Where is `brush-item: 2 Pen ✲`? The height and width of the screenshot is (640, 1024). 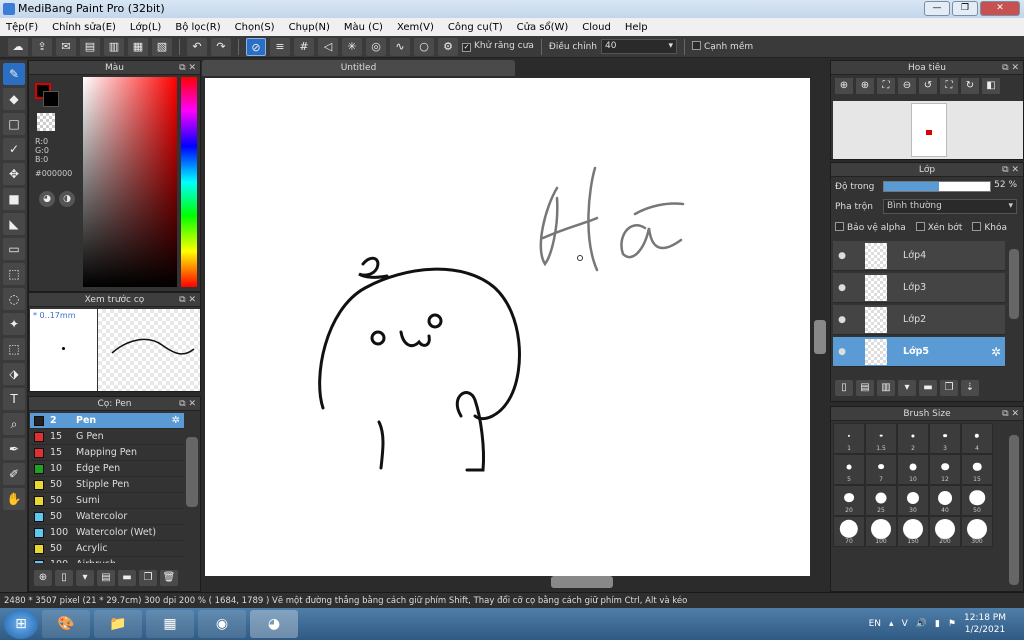 brush-item: 2 Pen ✲ is located at coordinates (107, 421).